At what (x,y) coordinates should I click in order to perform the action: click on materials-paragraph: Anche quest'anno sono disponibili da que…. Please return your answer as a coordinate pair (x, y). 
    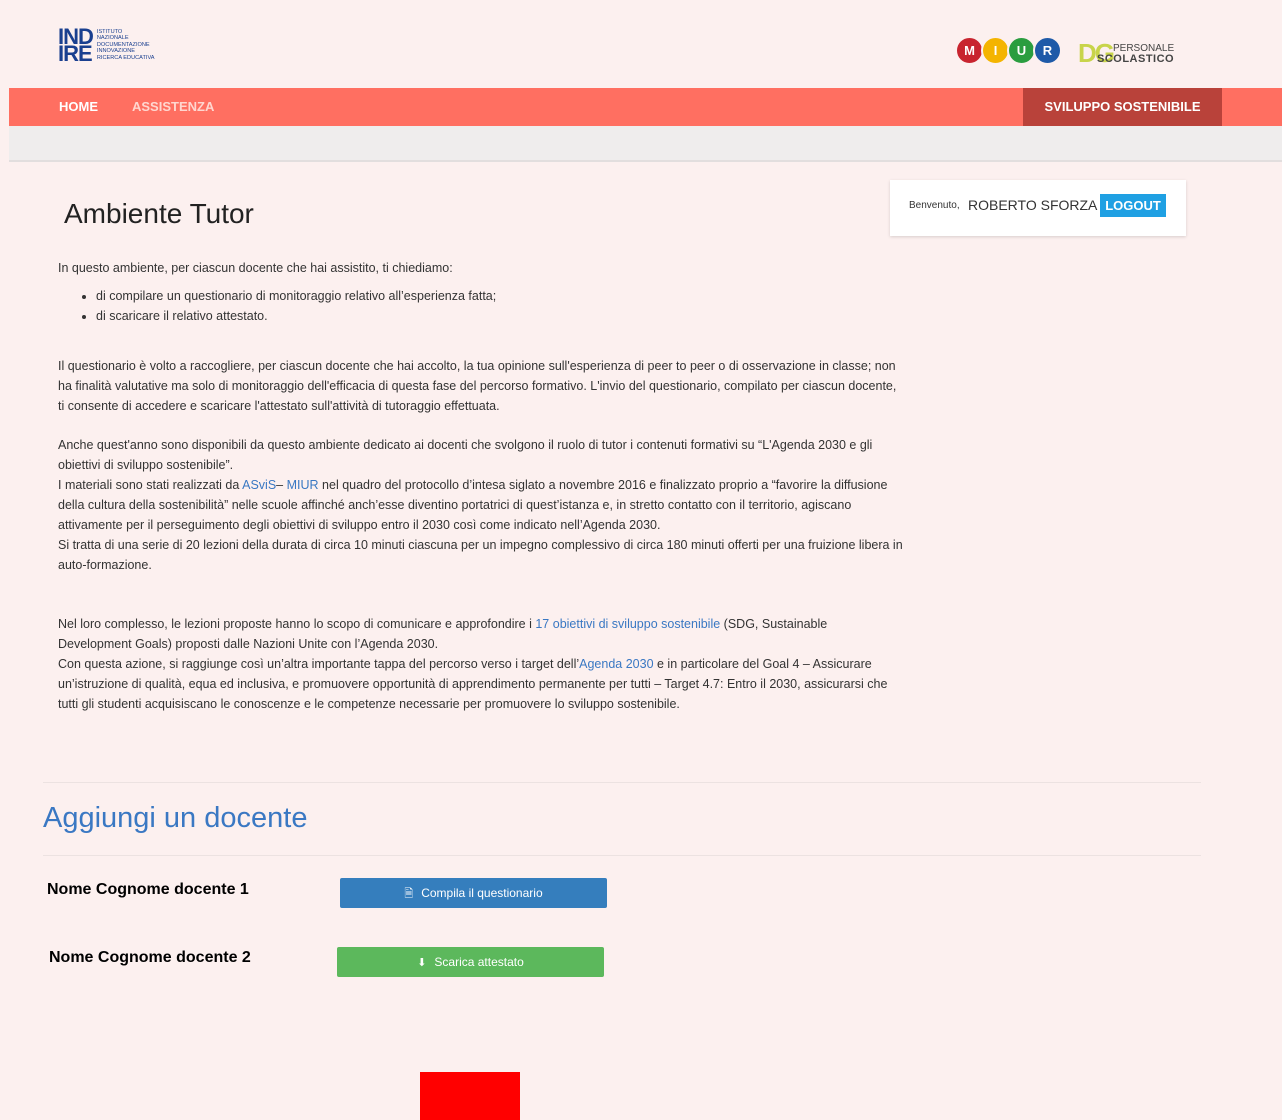
    Looking at the image, I should click on (480, 505).